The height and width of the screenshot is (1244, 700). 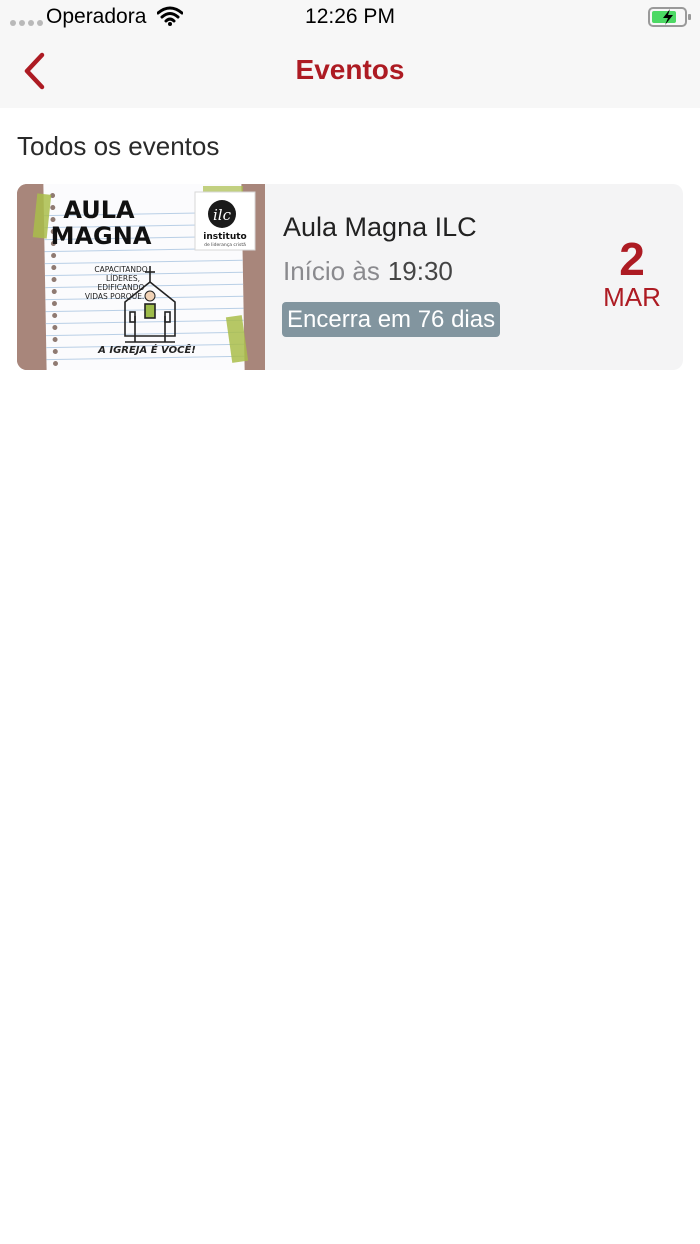 I want to click on event-ends-badge: Encerra em 76 dias, so click(x=391, y=319).